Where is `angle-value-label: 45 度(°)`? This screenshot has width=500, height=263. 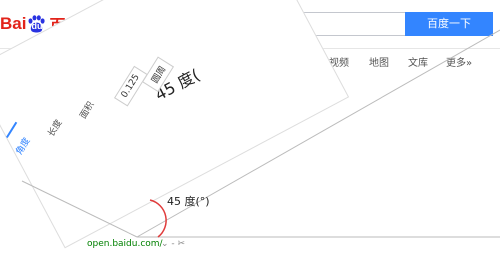 angle-value-label: 45 度(°) is located at coordinates (188, 201).